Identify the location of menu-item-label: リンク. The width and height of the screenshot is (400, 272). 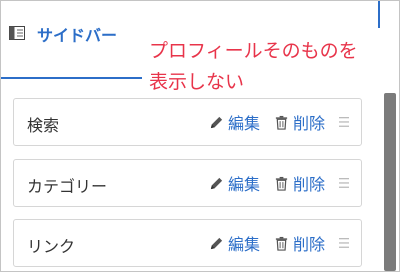
(51, 246).